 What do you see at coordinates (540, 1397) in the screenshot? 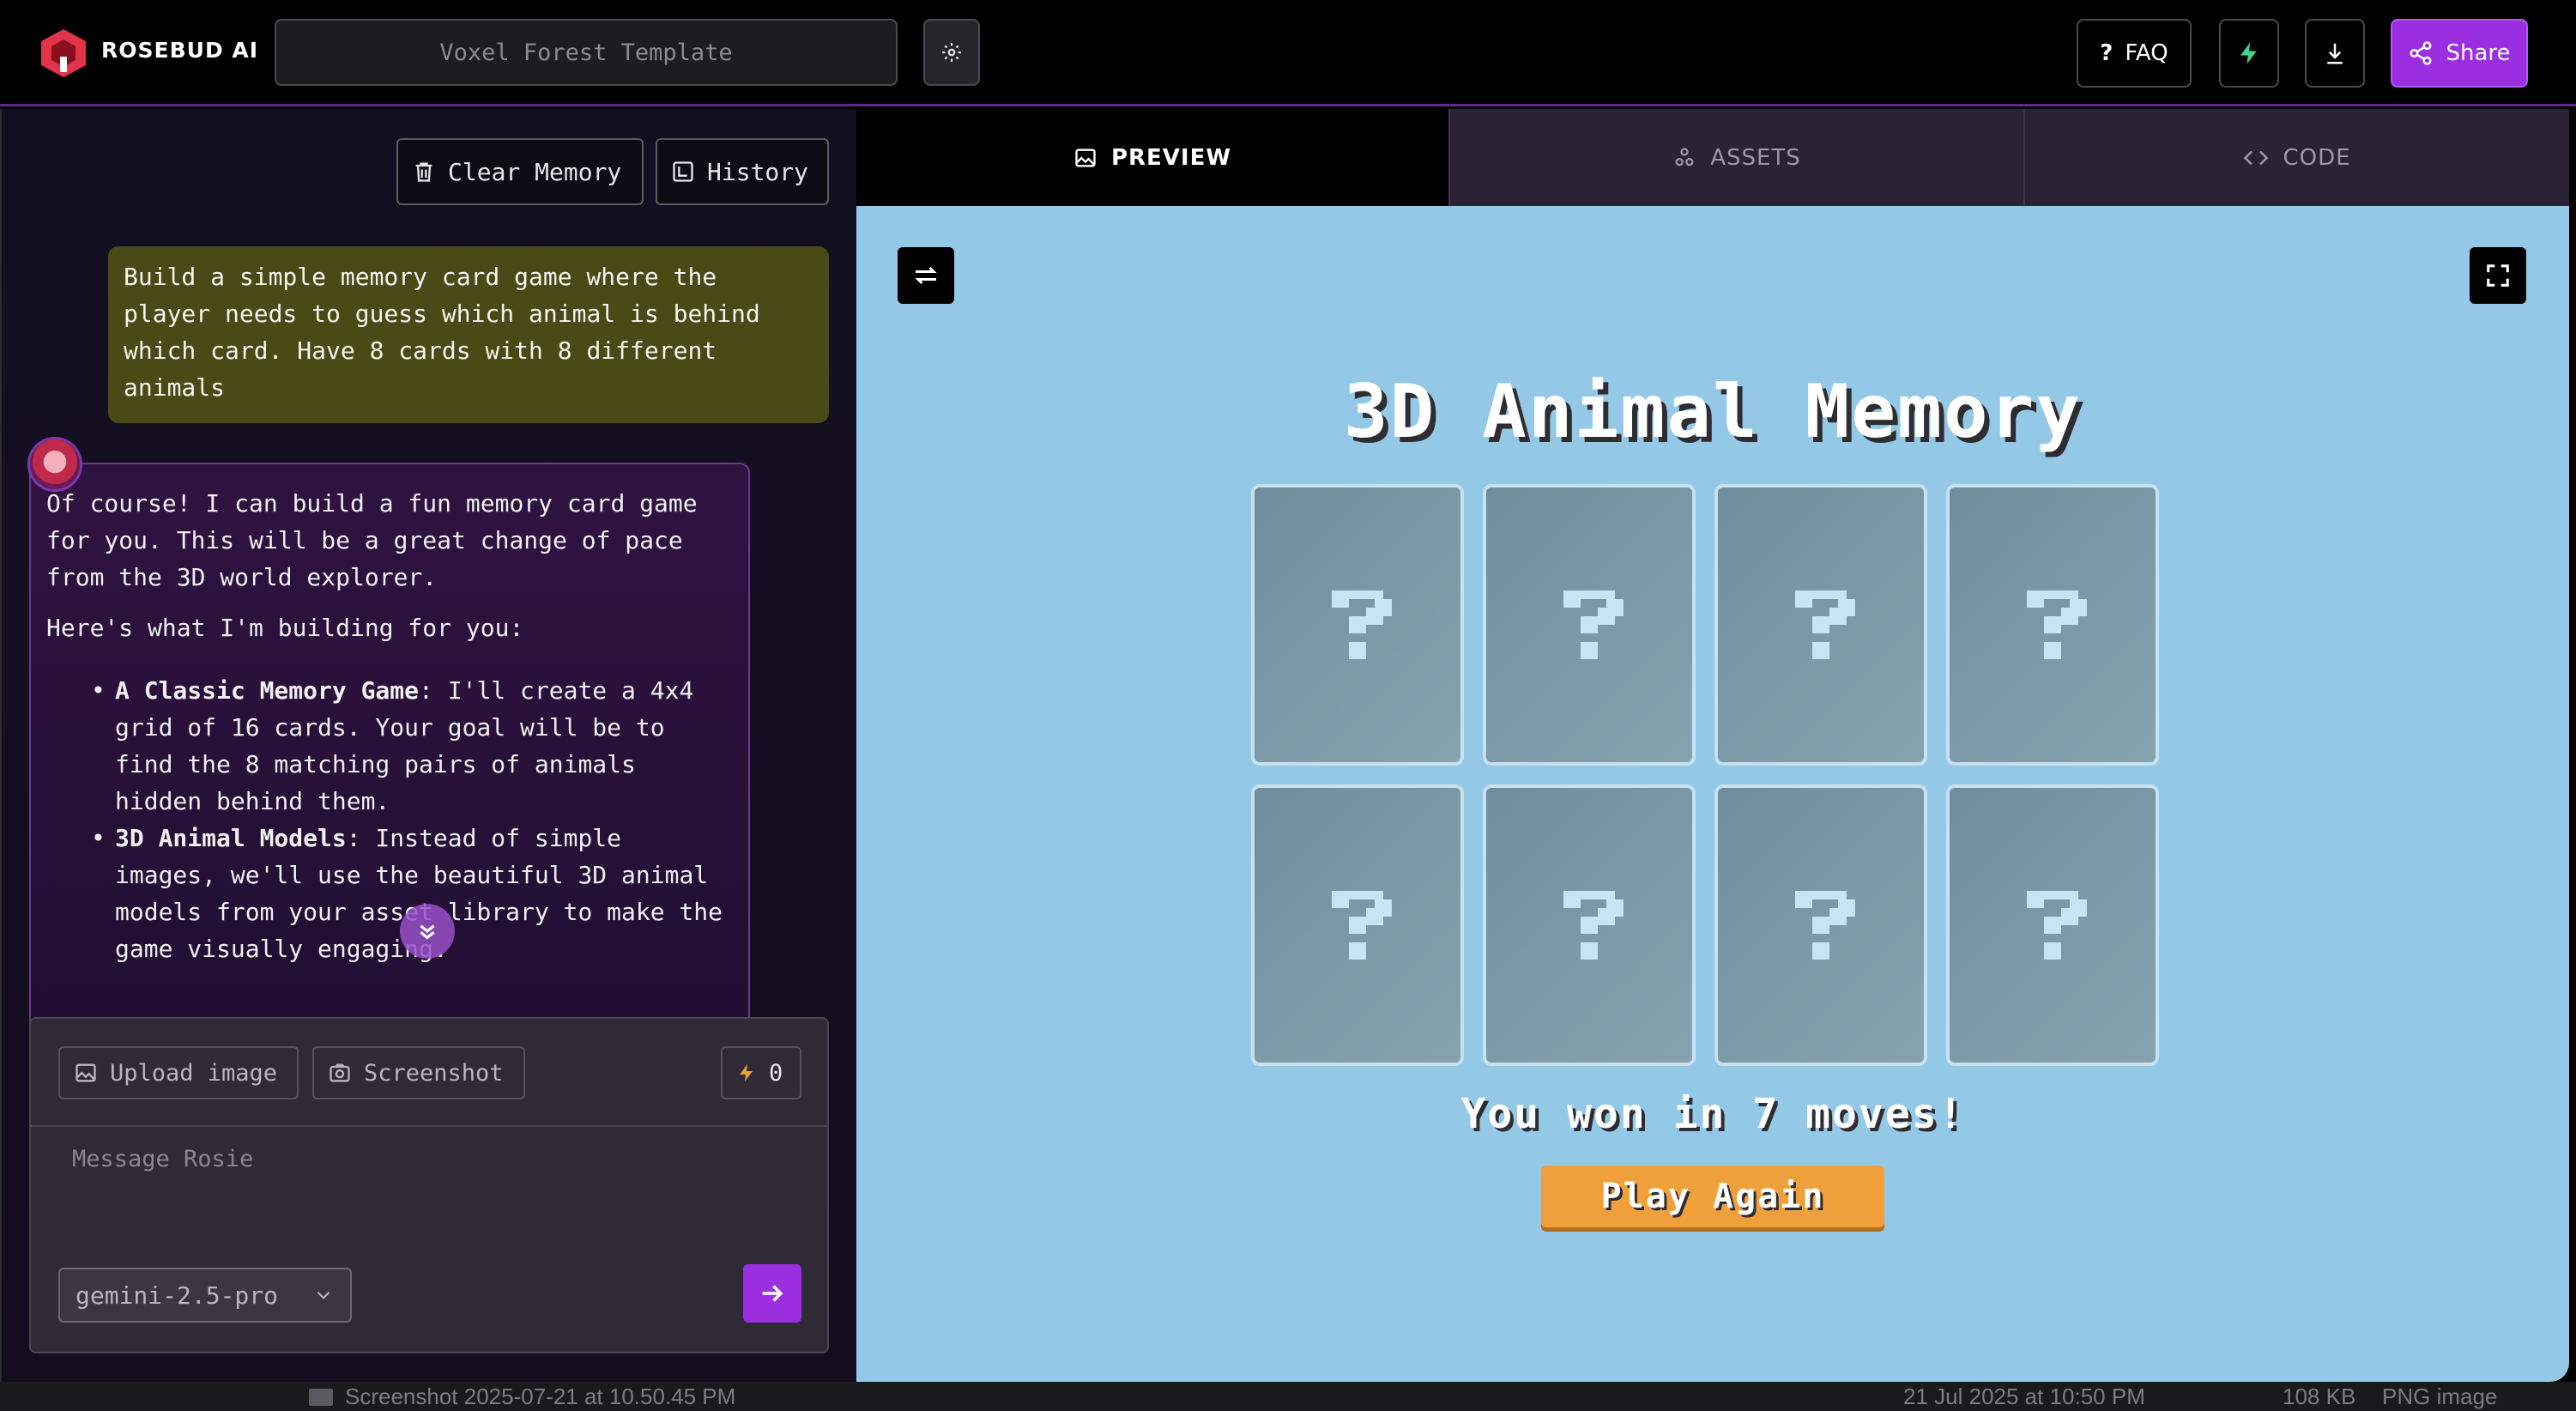
I see `file-name: Screenshot 2025-07-21 at 10.50.45 PM` at bounding box center [540, 1397].